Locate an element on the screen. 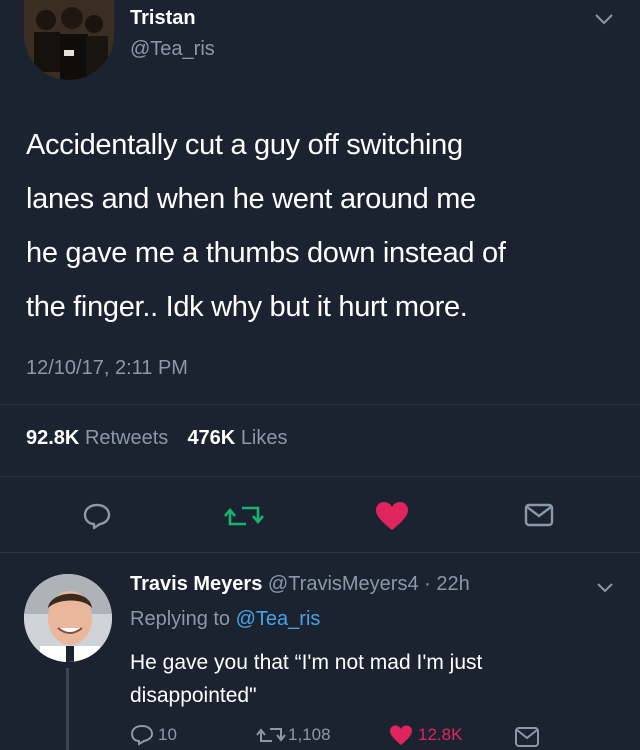  retweet-small-icon is located at coordinates (271, 735).